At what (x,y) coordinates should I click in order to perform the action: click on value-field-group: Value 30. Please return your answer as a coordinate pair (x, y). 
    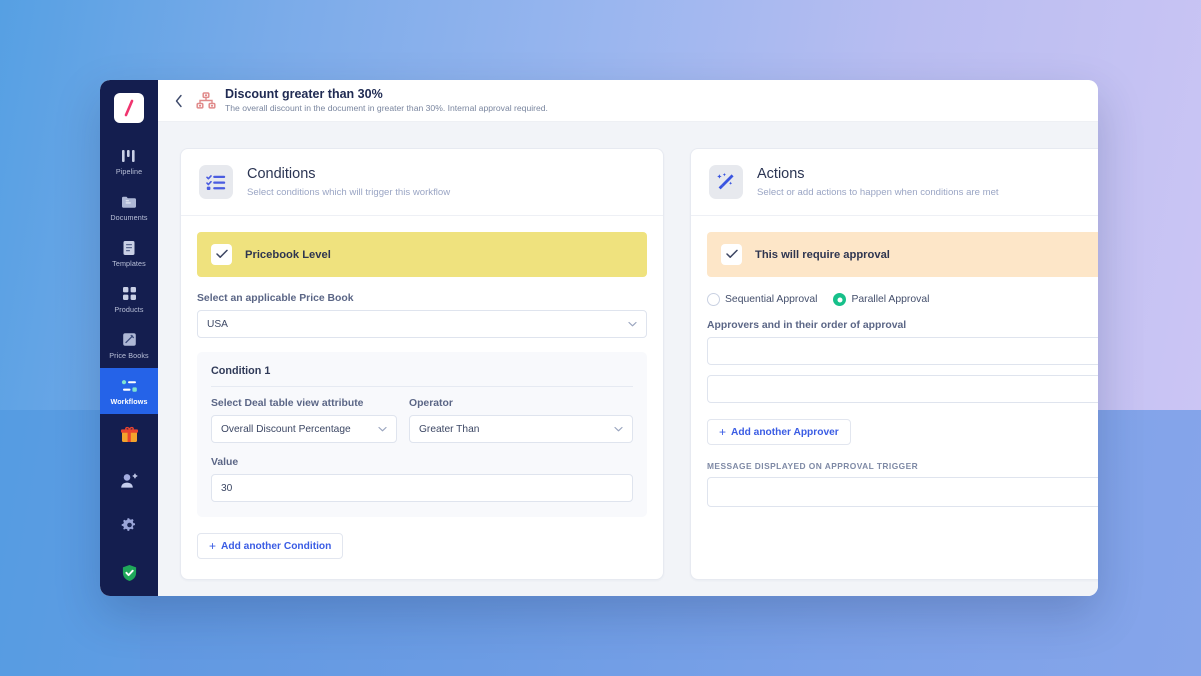
    Looking at the image, I should click on (422, 479).